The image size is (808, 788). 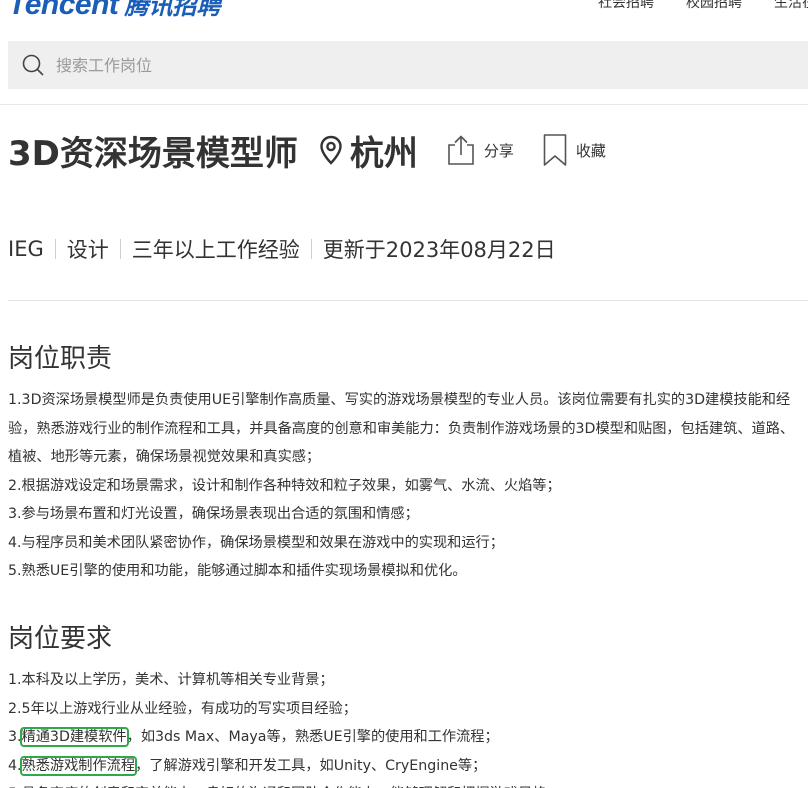 What do you see at coordinates (26, 249) in the screenshot?
I see `meta-bg: IEG` at bounding box center [26, 249].